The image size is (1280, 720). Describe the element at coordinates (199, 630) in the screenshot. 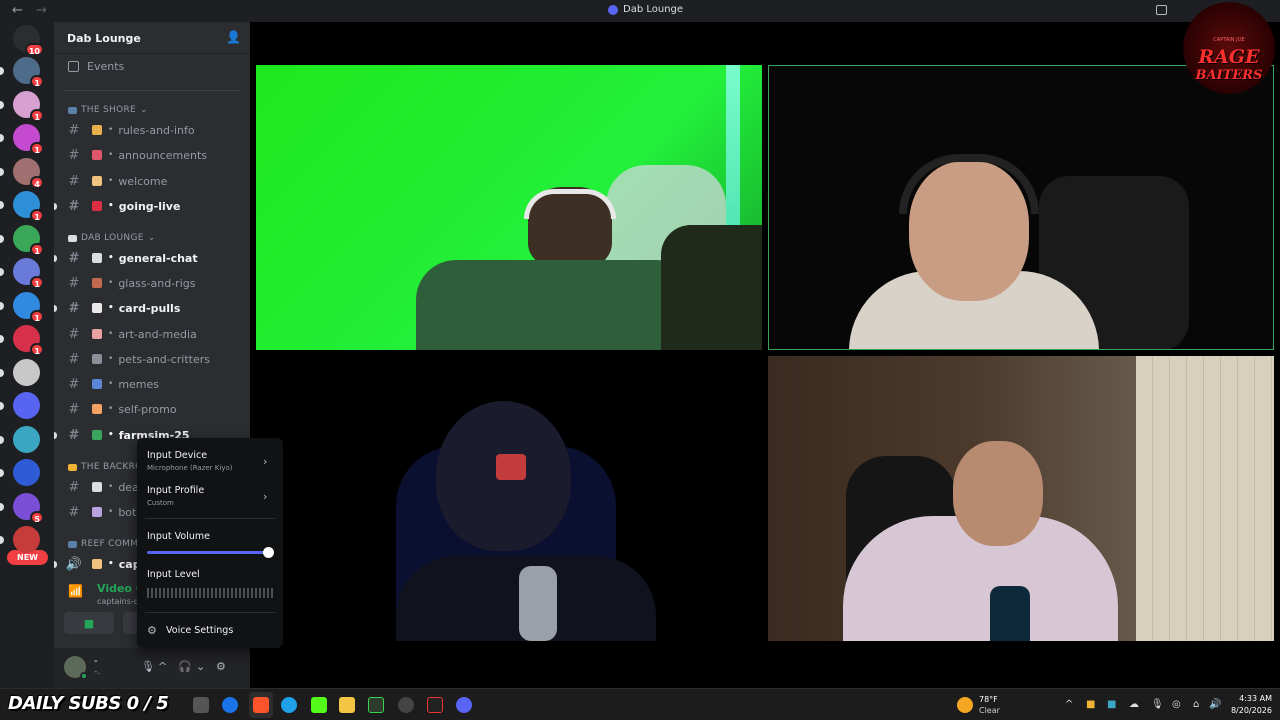

I see `voice-settings-link: Voice Settings` at that location.